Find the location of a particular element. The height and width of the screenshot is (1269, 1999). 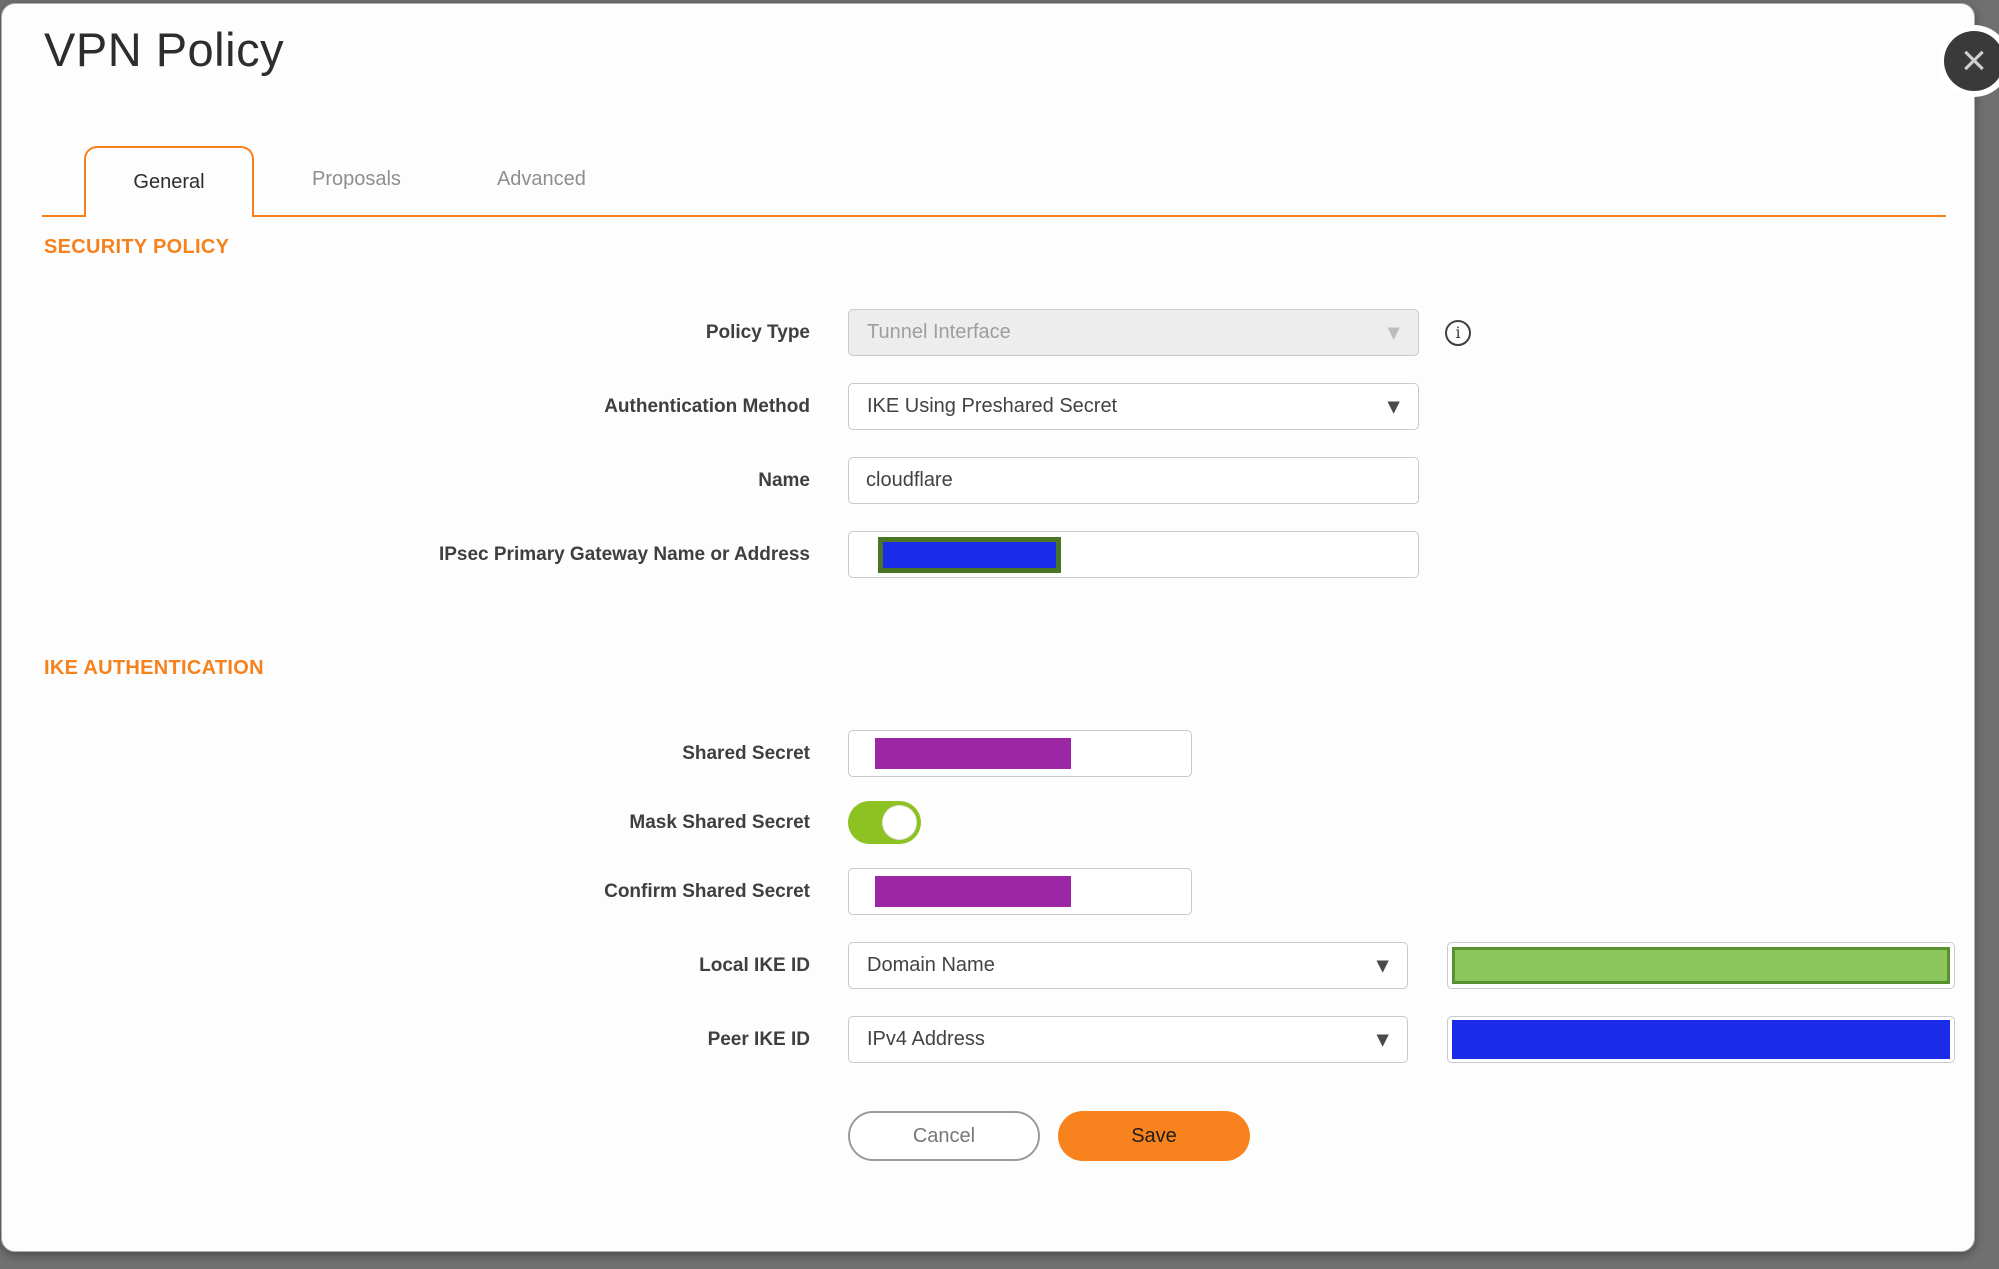

local-ike-id-type-value: Domain Name is located at coordinates (931, 965).